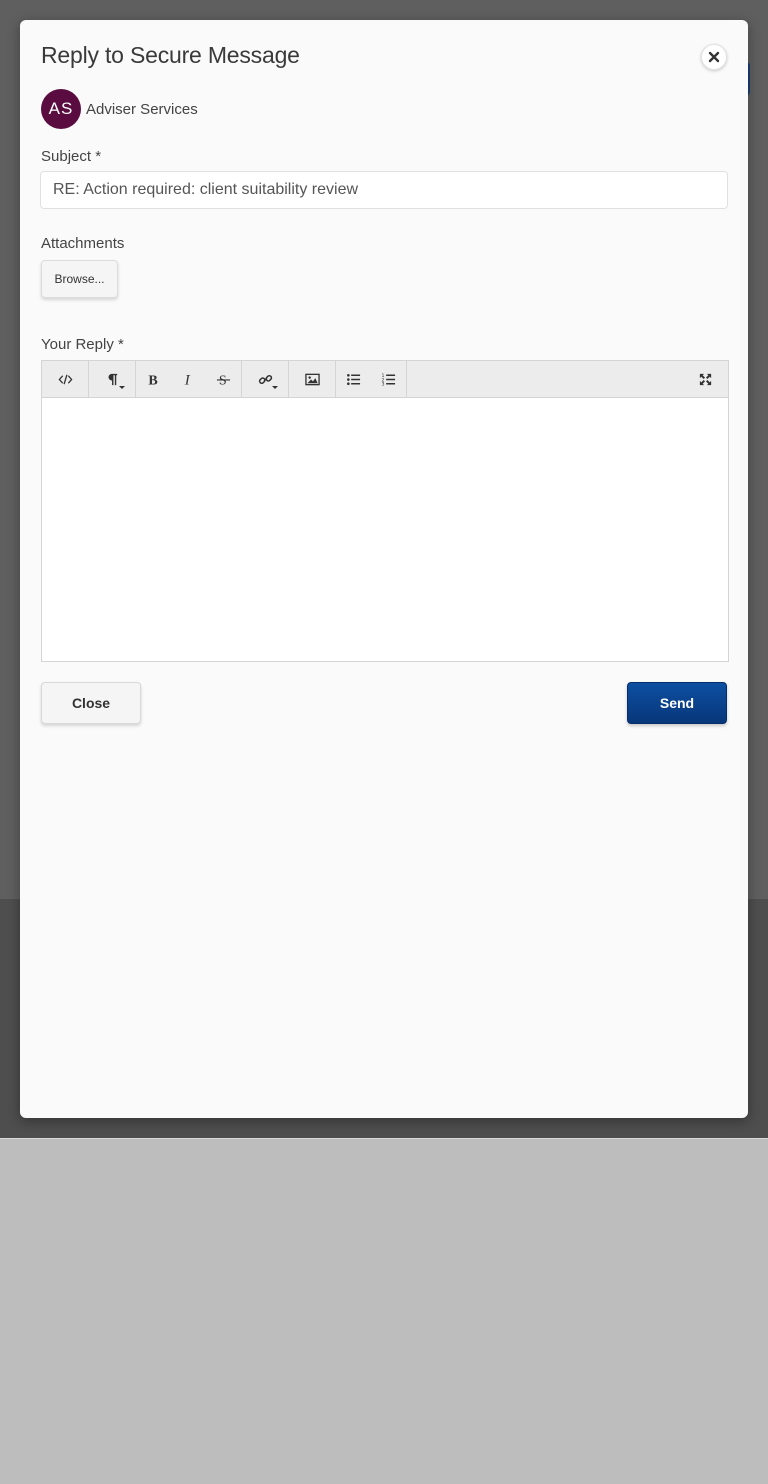  Describe the element at coordinates (61, 109) in the screenshot. I see `avatar: AS` at that location.